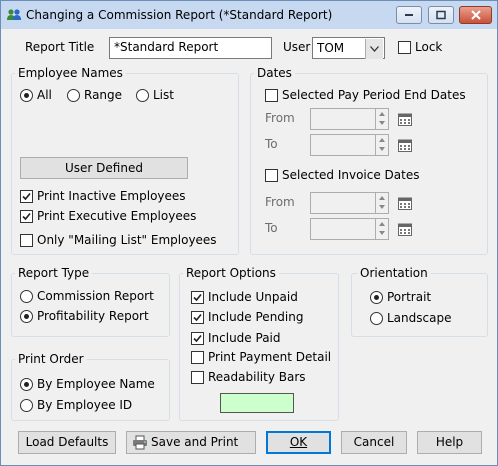 The height and width of the screenshot is (466, 498). Describe the element at coordinates (190, 48) in the screenshot. I see `report-title-input: *Standard Report` at that location.